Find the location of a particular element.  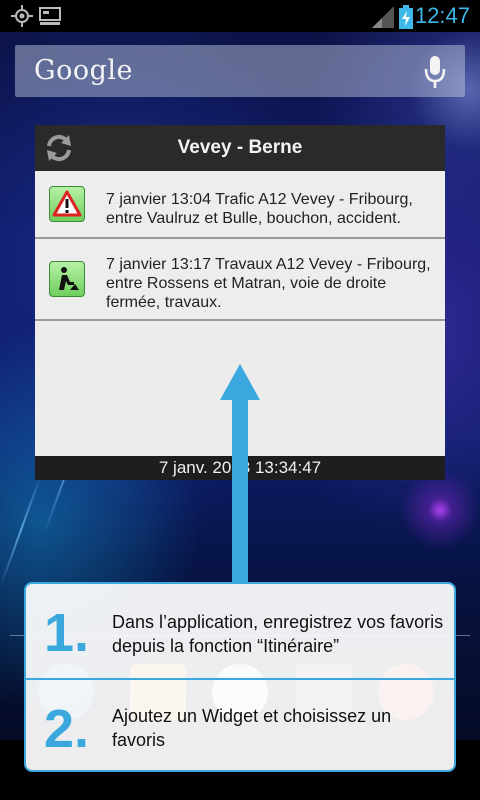

debug-icon is located at coordinates (50, 18).